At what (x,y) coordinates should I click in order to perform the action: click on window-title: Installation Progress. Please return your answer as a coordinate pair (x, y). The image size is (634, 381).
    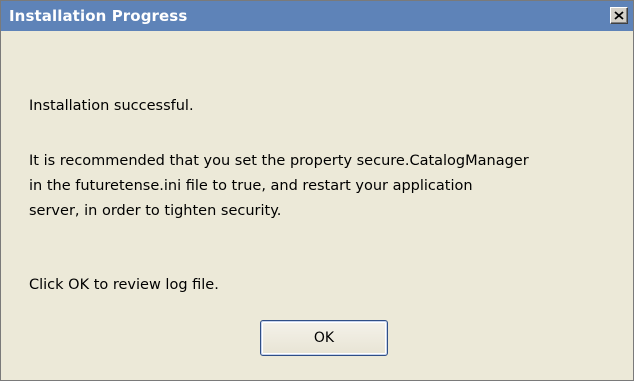
    Looking at the image, I should click on (98, 16).